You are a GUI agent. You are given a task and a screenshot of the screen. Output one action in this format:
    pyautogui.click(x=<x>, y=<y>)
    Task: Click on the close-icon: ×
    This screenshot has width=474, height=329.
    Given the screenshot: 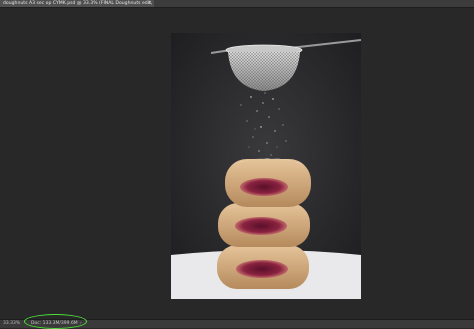 What is the action you would take?
    pyautogui.click(x=150, y=3)
    